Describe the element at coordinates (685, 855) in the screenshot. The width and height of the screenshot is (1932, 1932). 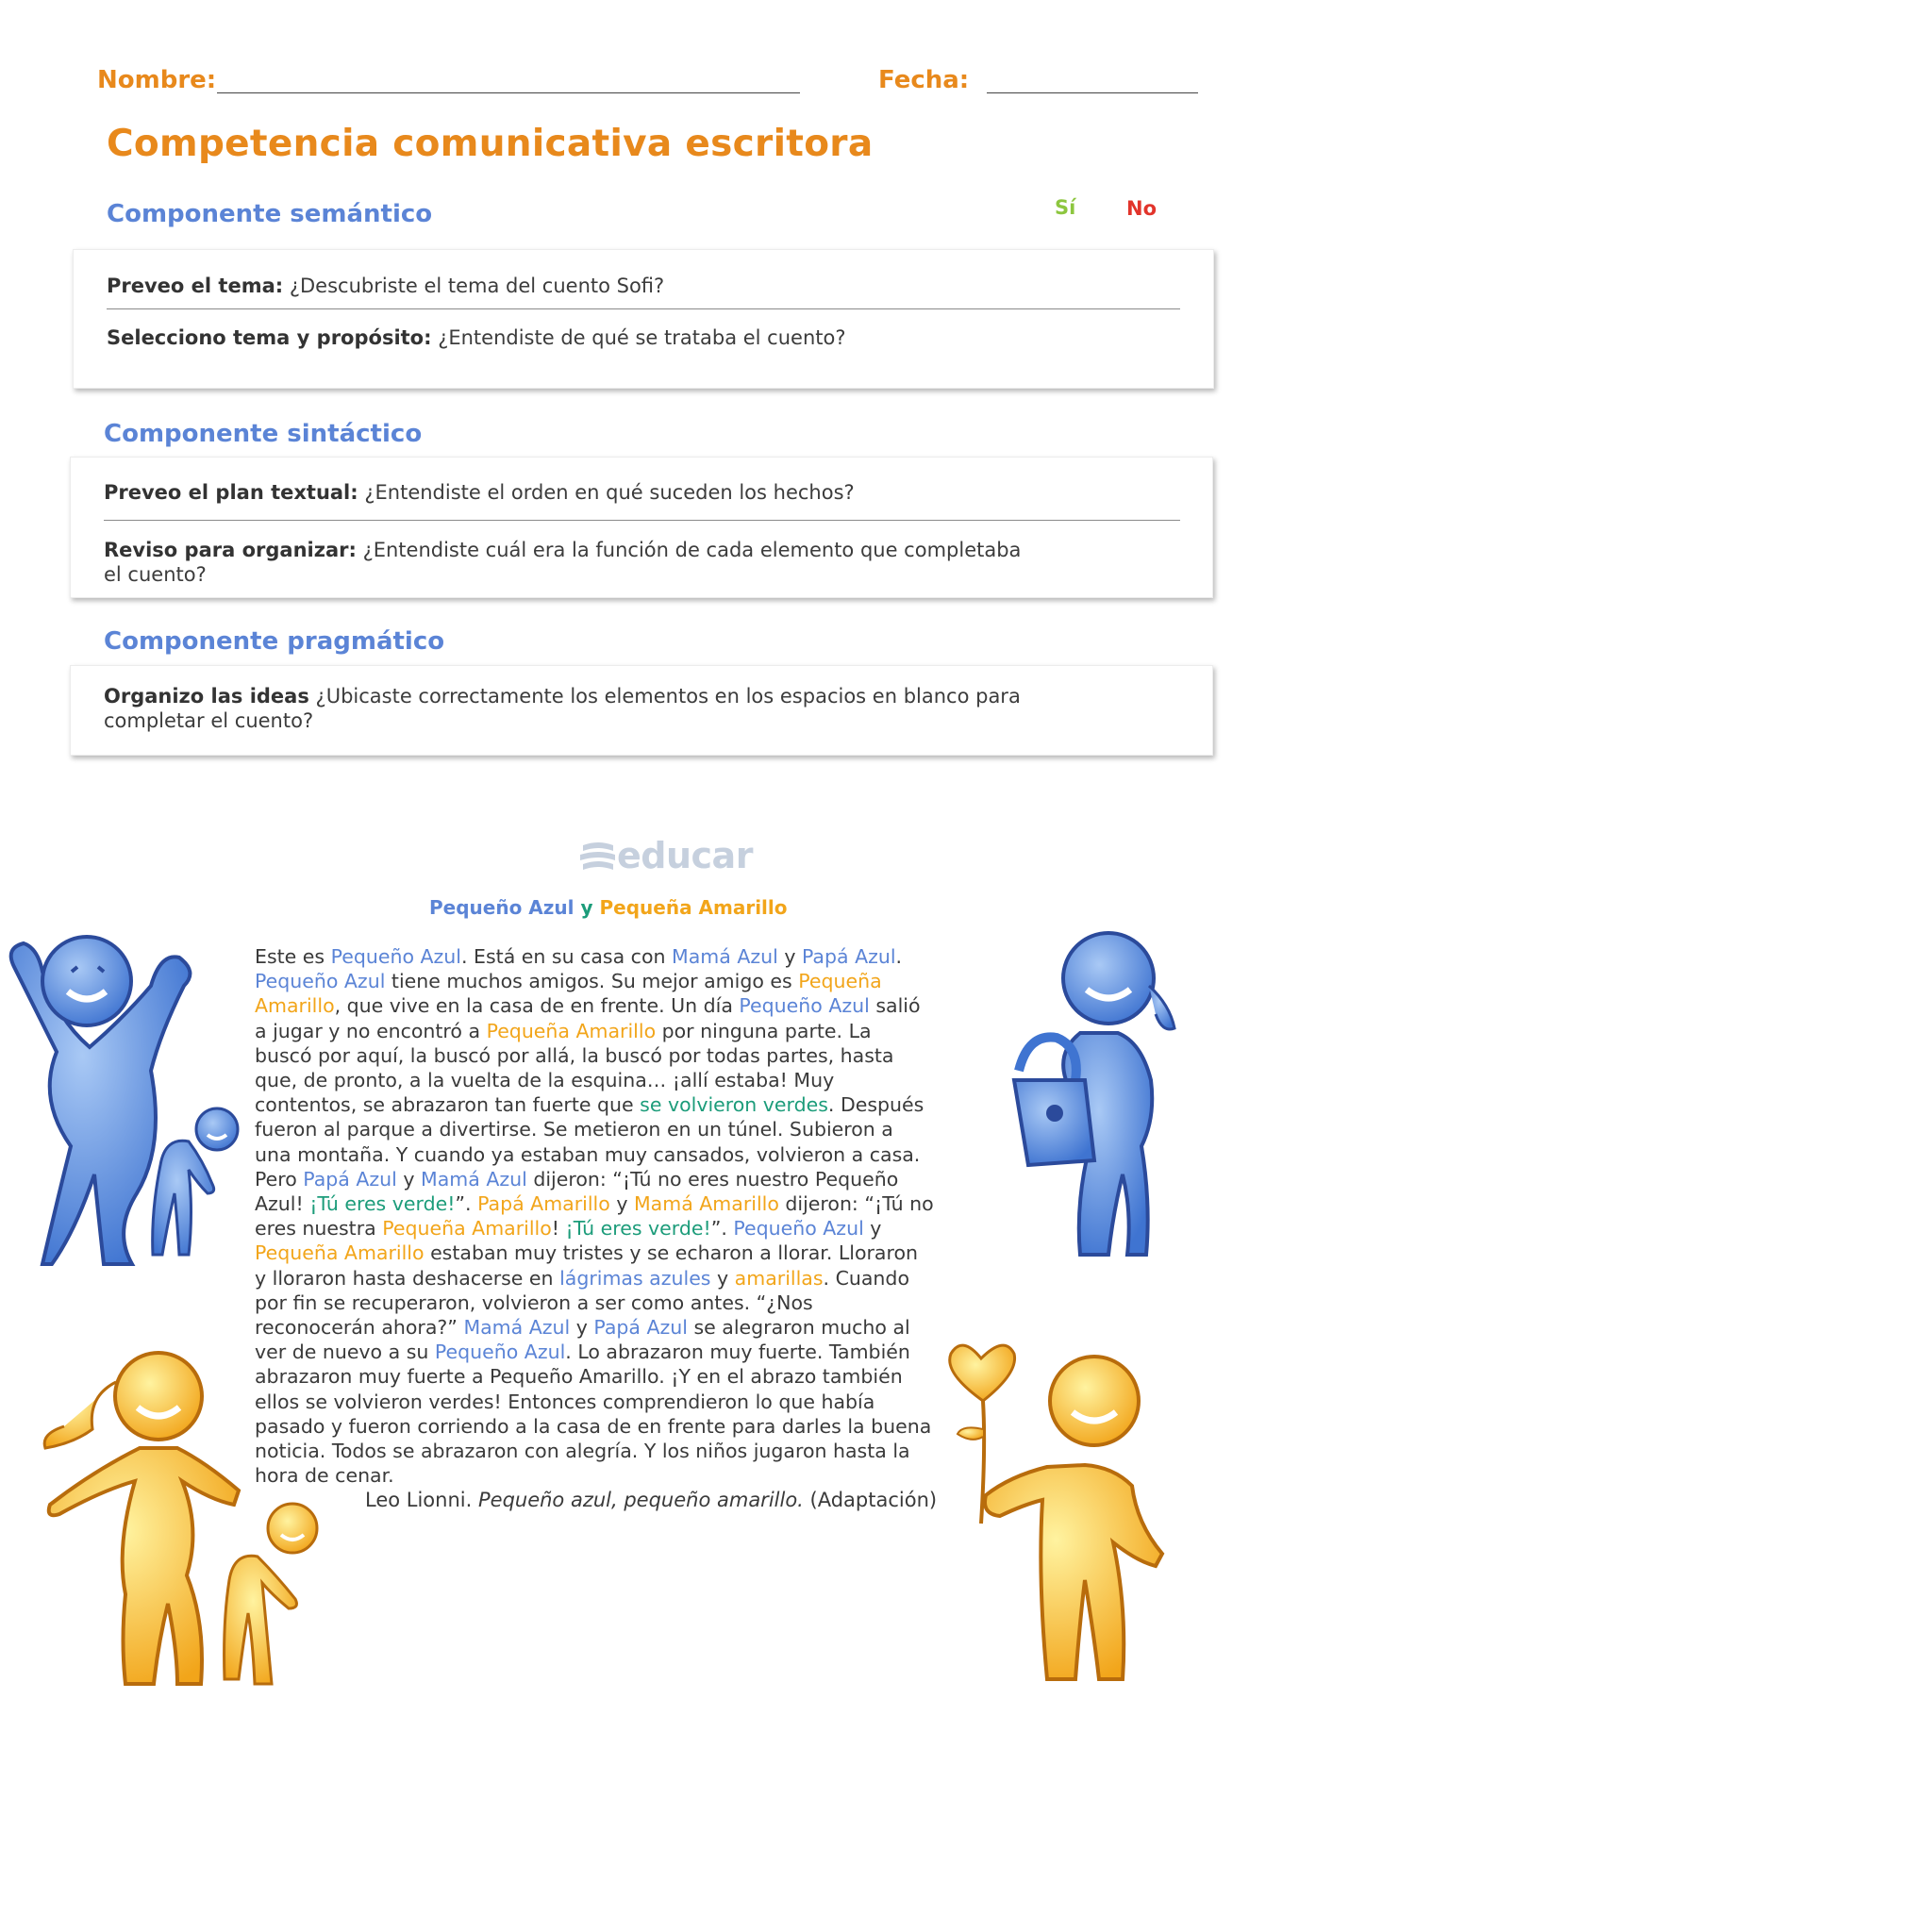
I see `logo-text: educar` at that location.